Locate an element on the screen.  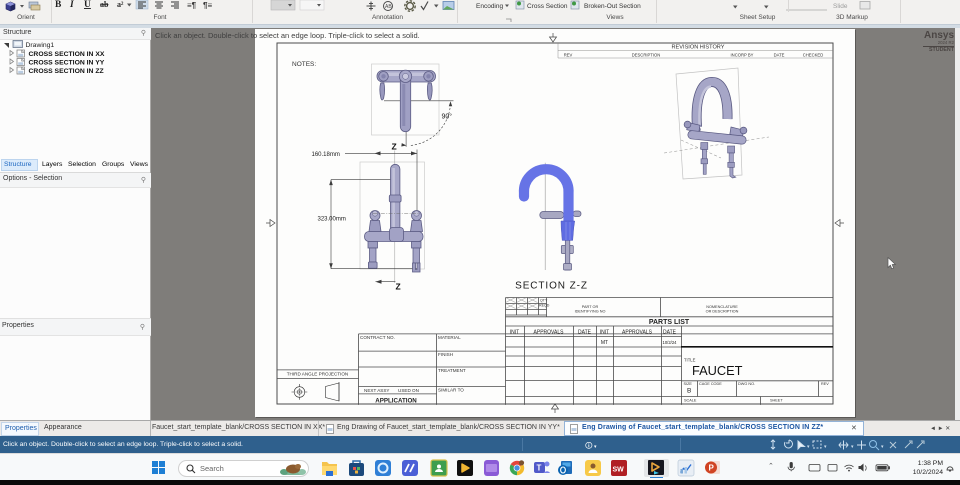
svg-text: PARTS LIST is located at coordinates (669, 322).